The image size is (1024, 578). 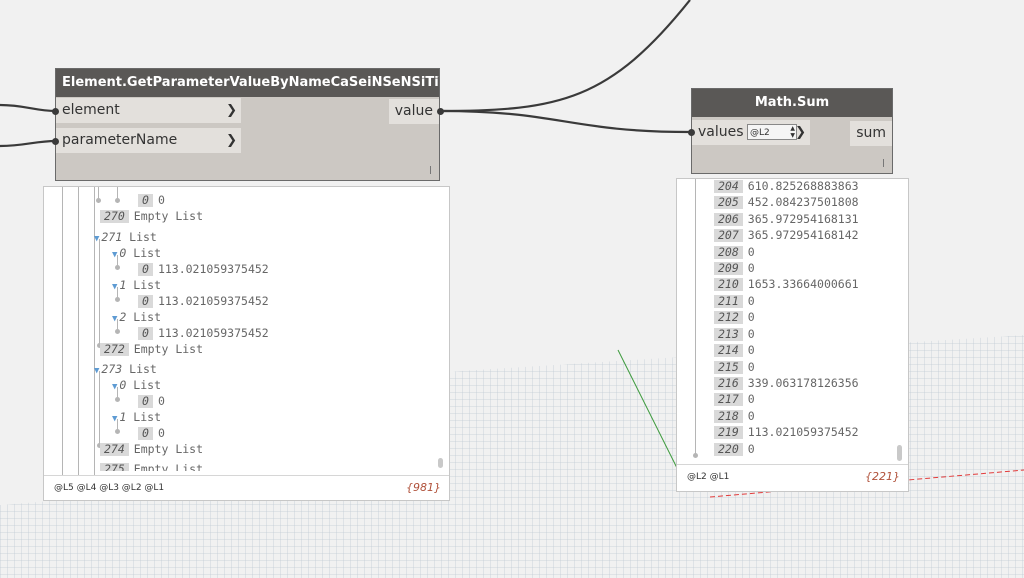 What do you see at coordinates (734, 367) in the screenshot?
I see `tree-row: 215 0` at bounding box center [734, 367].